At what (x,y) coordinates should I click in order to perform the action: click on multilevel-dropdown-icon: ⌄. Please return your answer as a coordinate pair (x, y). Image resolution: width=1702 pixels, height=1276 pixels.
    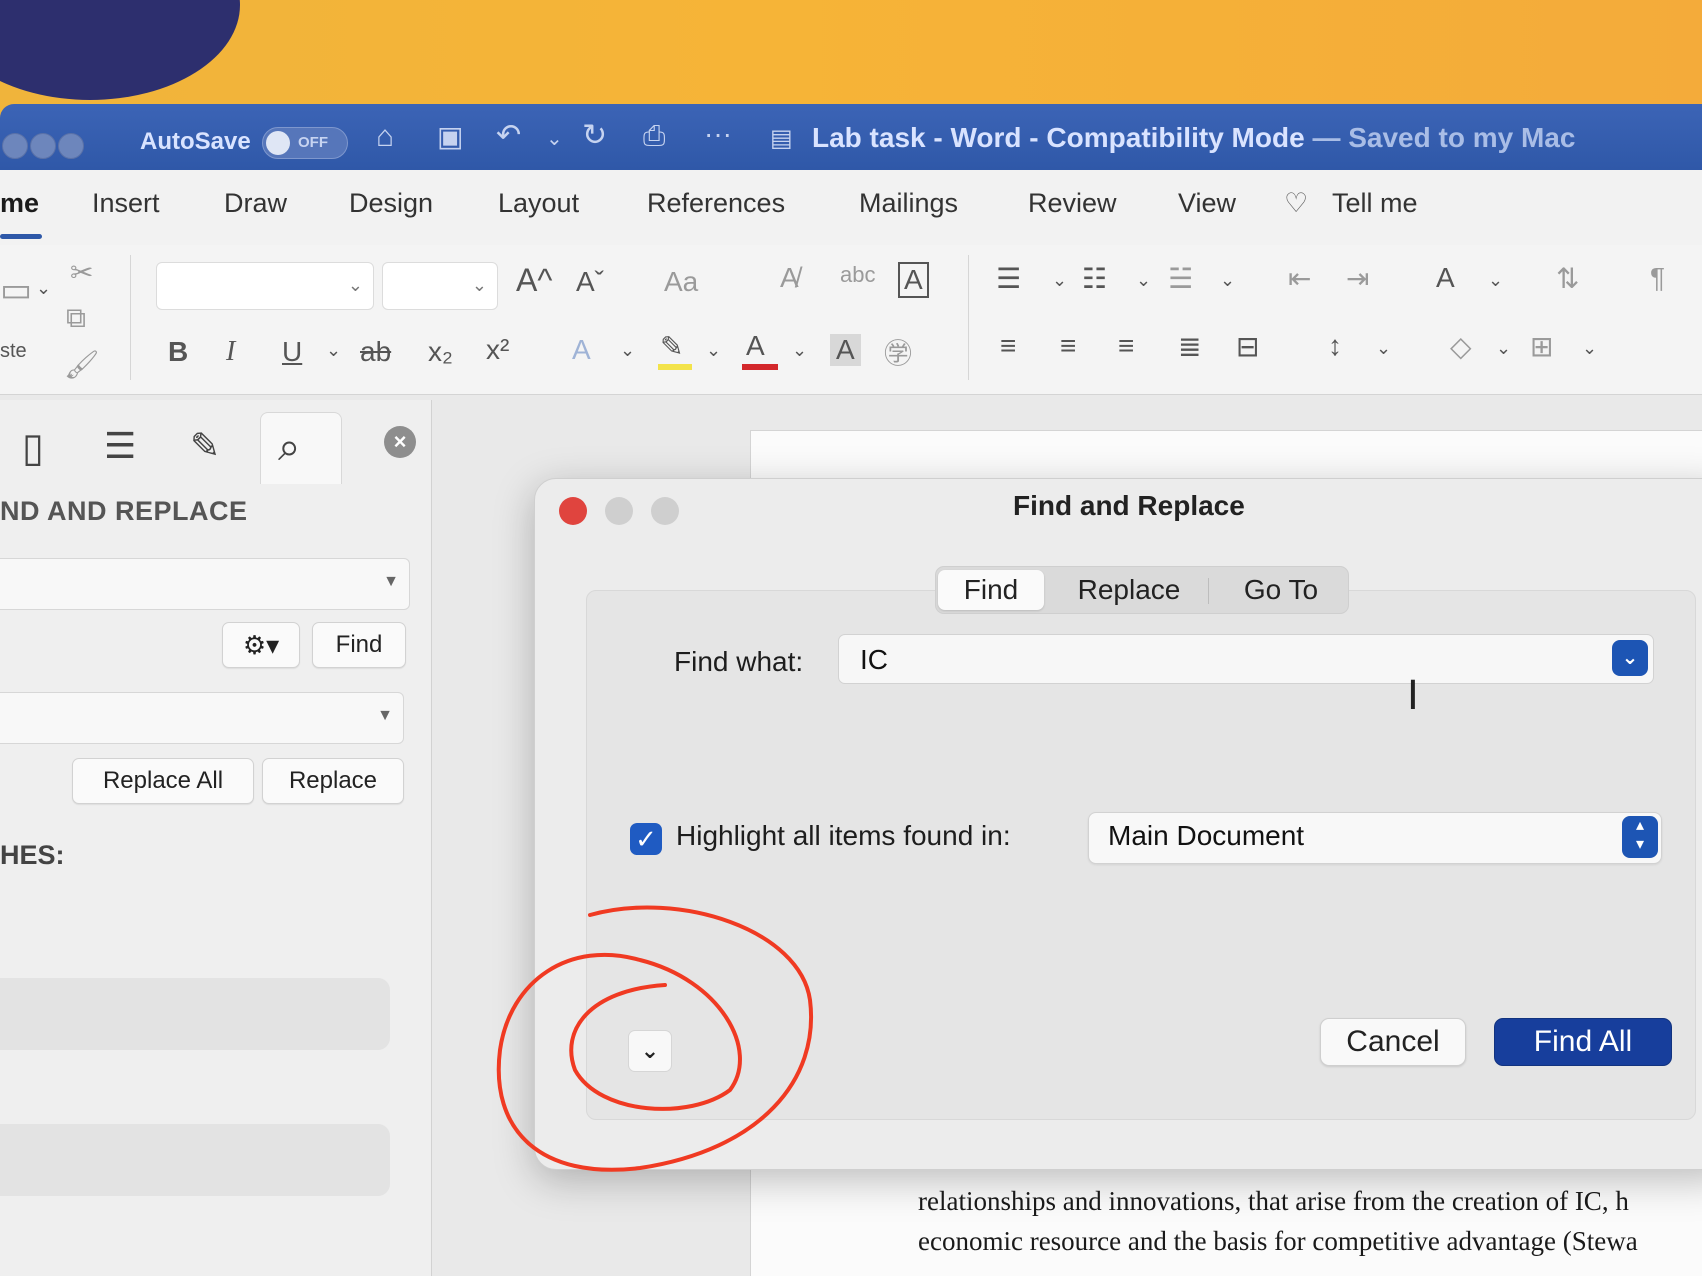
    Looking at the image, I should click on (1227, 280).